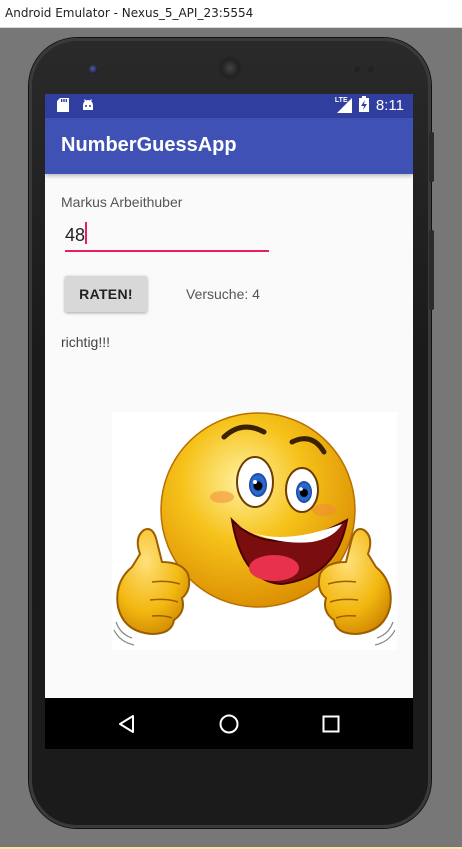 The image size is (462, 849). I want to click on volume-button, so click(431, 270).